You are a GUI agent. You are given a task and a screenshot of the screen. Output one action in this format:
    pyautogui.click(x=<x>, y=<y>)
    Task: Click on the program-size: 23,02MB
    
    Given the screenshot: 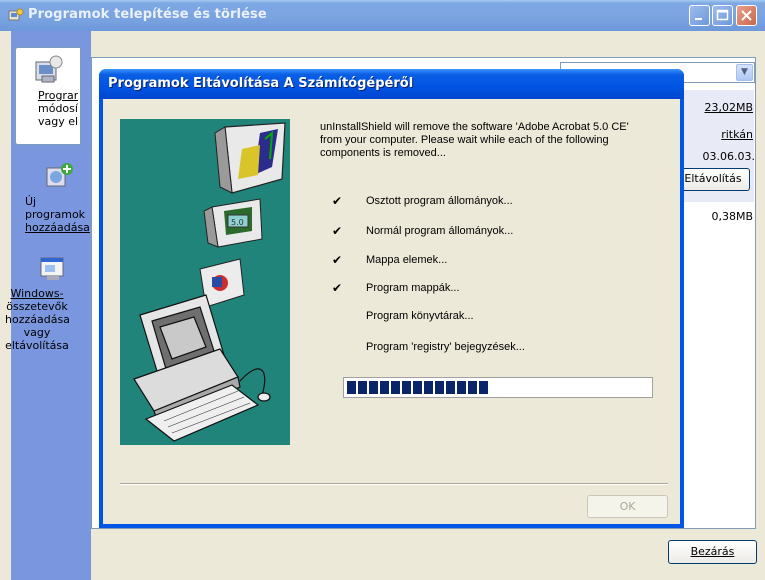 What is the action you would take?
    pyautogui.click(x=728, y=107)
    